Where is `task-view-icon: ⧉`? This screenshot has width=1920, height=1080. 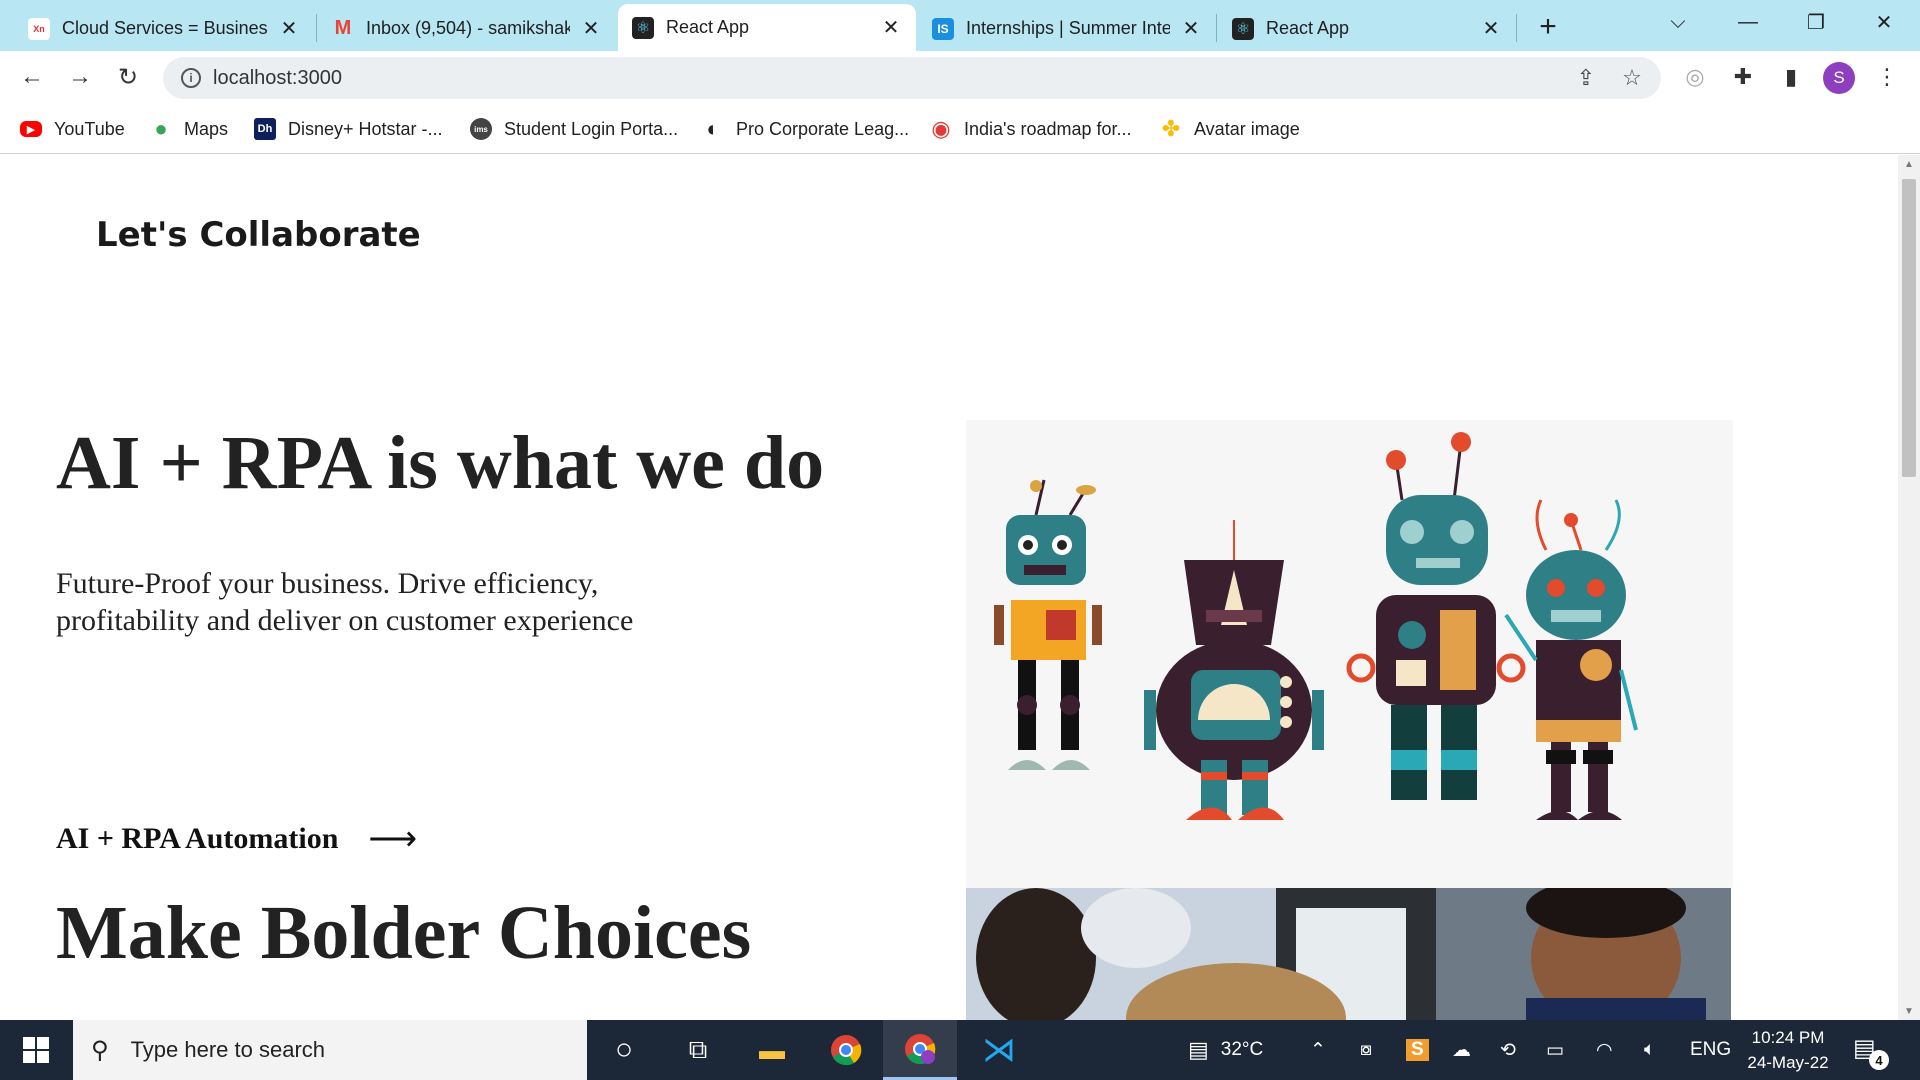 task-view-icon: ⧉ is located at coordinates (698, 1050).